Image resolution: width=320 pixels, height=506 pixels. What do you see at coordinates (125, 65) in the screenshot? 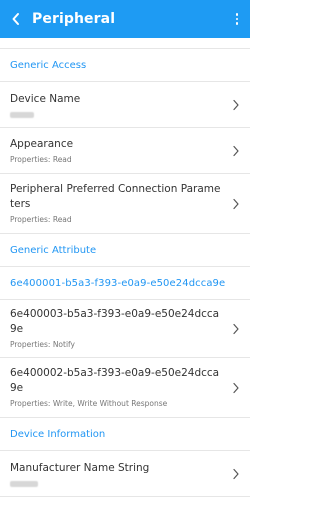
I see `service-header-generic-access: Generic Access` at bounding box center [125, 65].